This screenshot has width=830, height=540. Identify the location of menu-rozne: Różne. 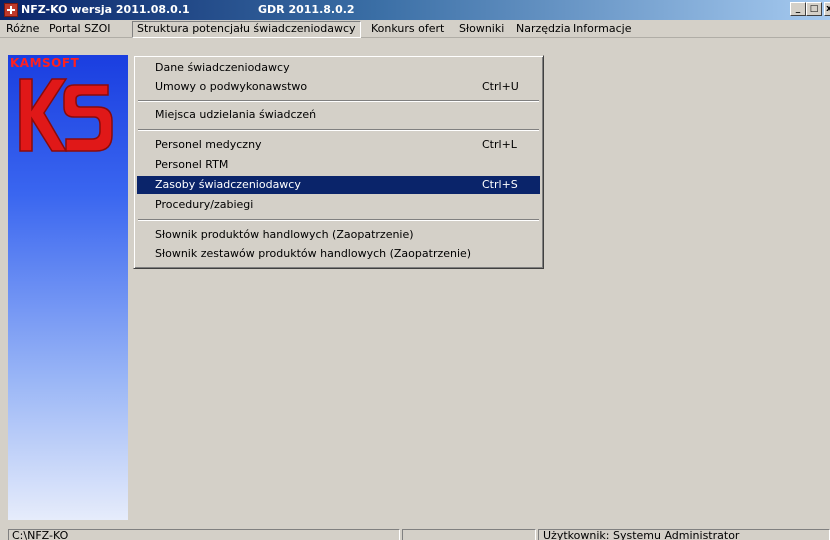
(22, 29).